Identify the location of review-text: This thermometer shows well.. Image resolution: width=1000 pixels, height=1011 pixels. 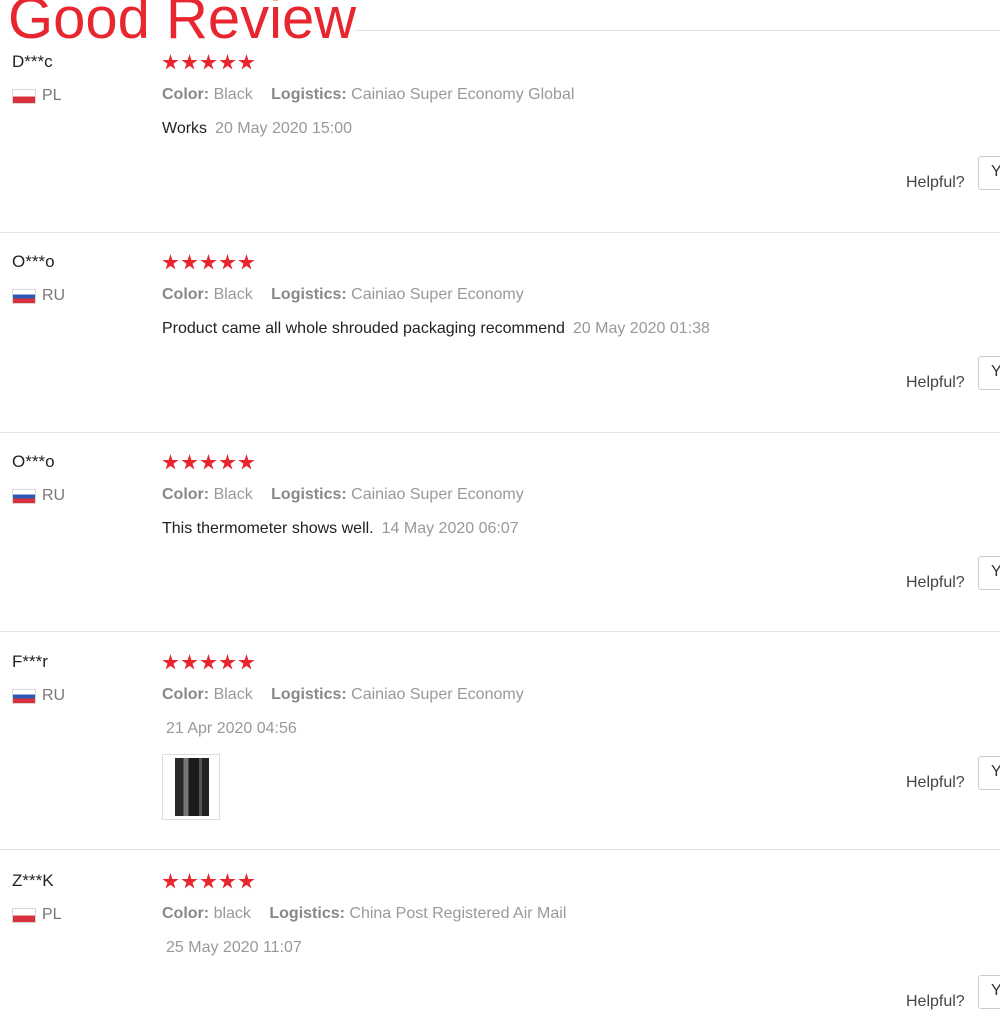
(268, 528).